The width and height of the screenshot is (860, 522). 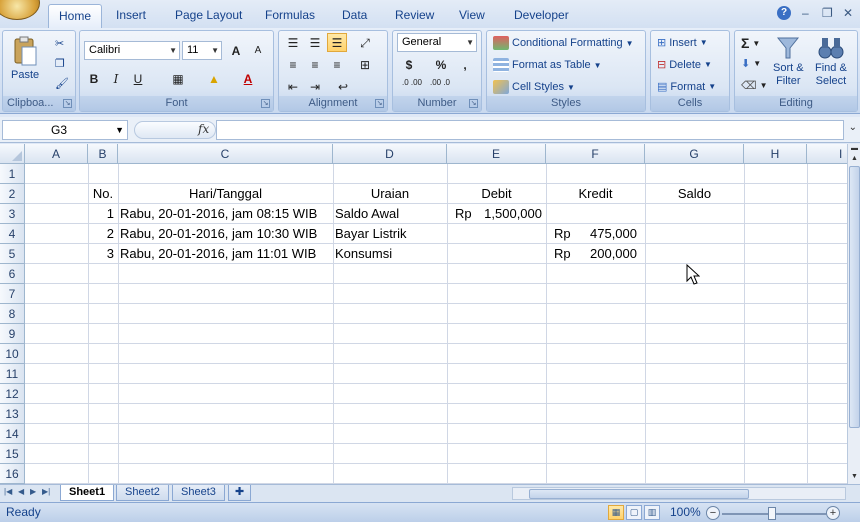 What do you see at coordinates (12, 154) in the screenshot?
I see `select-all-button` at bounding box center [12, 154].